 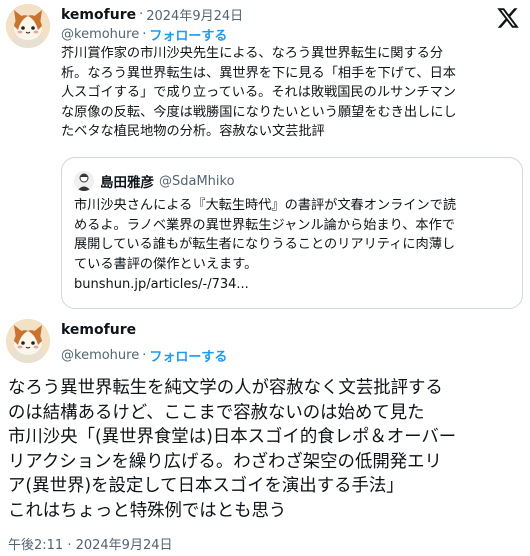 What do you see at coordinates (216, 412) in the screenshot?
I see `post-text-line: のは結構あるけど、ここまで容赦ないのは始めて見た` at bounding box center [216, 412].